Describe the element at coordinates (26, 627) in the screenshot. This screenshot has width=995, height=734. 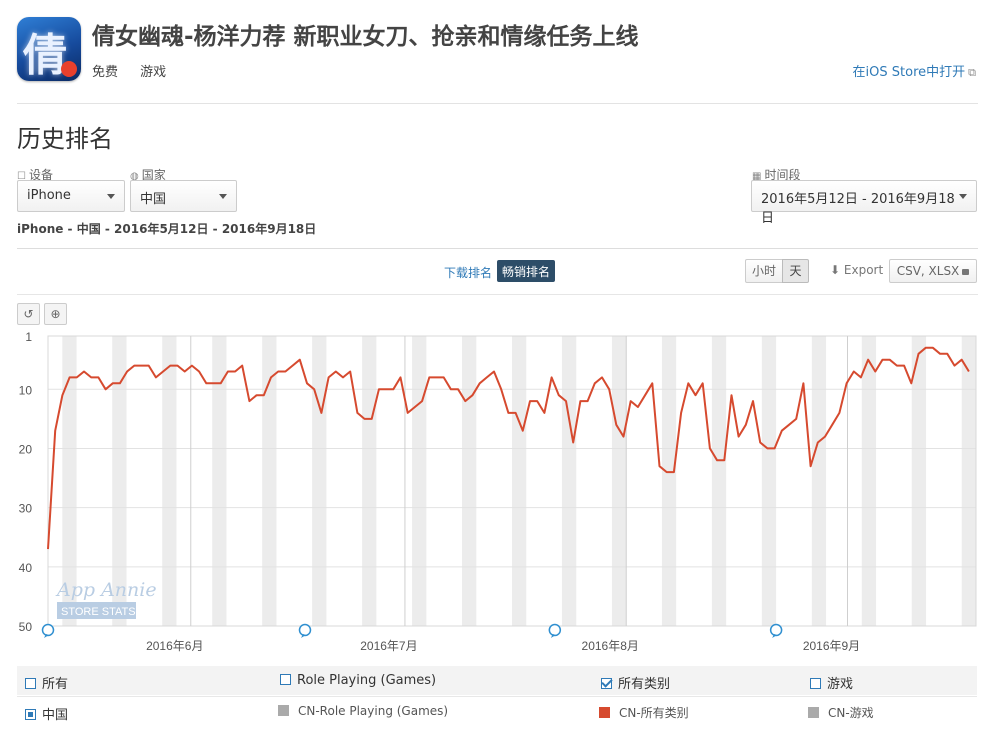
I see `y-tick-label: 50` at that location.